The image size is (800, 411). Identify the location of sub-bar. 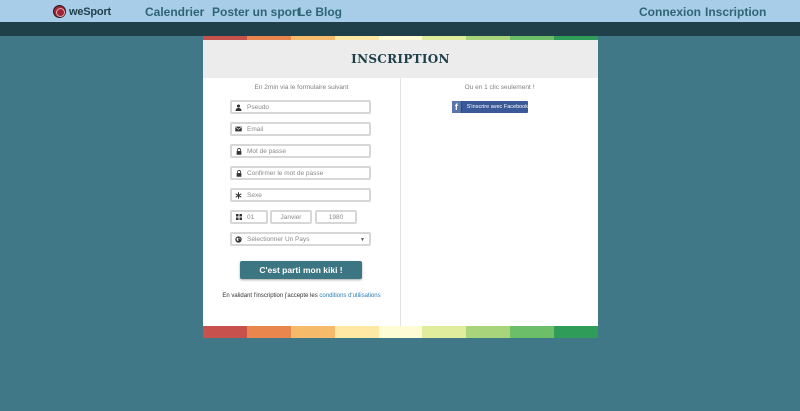
(400, 29).